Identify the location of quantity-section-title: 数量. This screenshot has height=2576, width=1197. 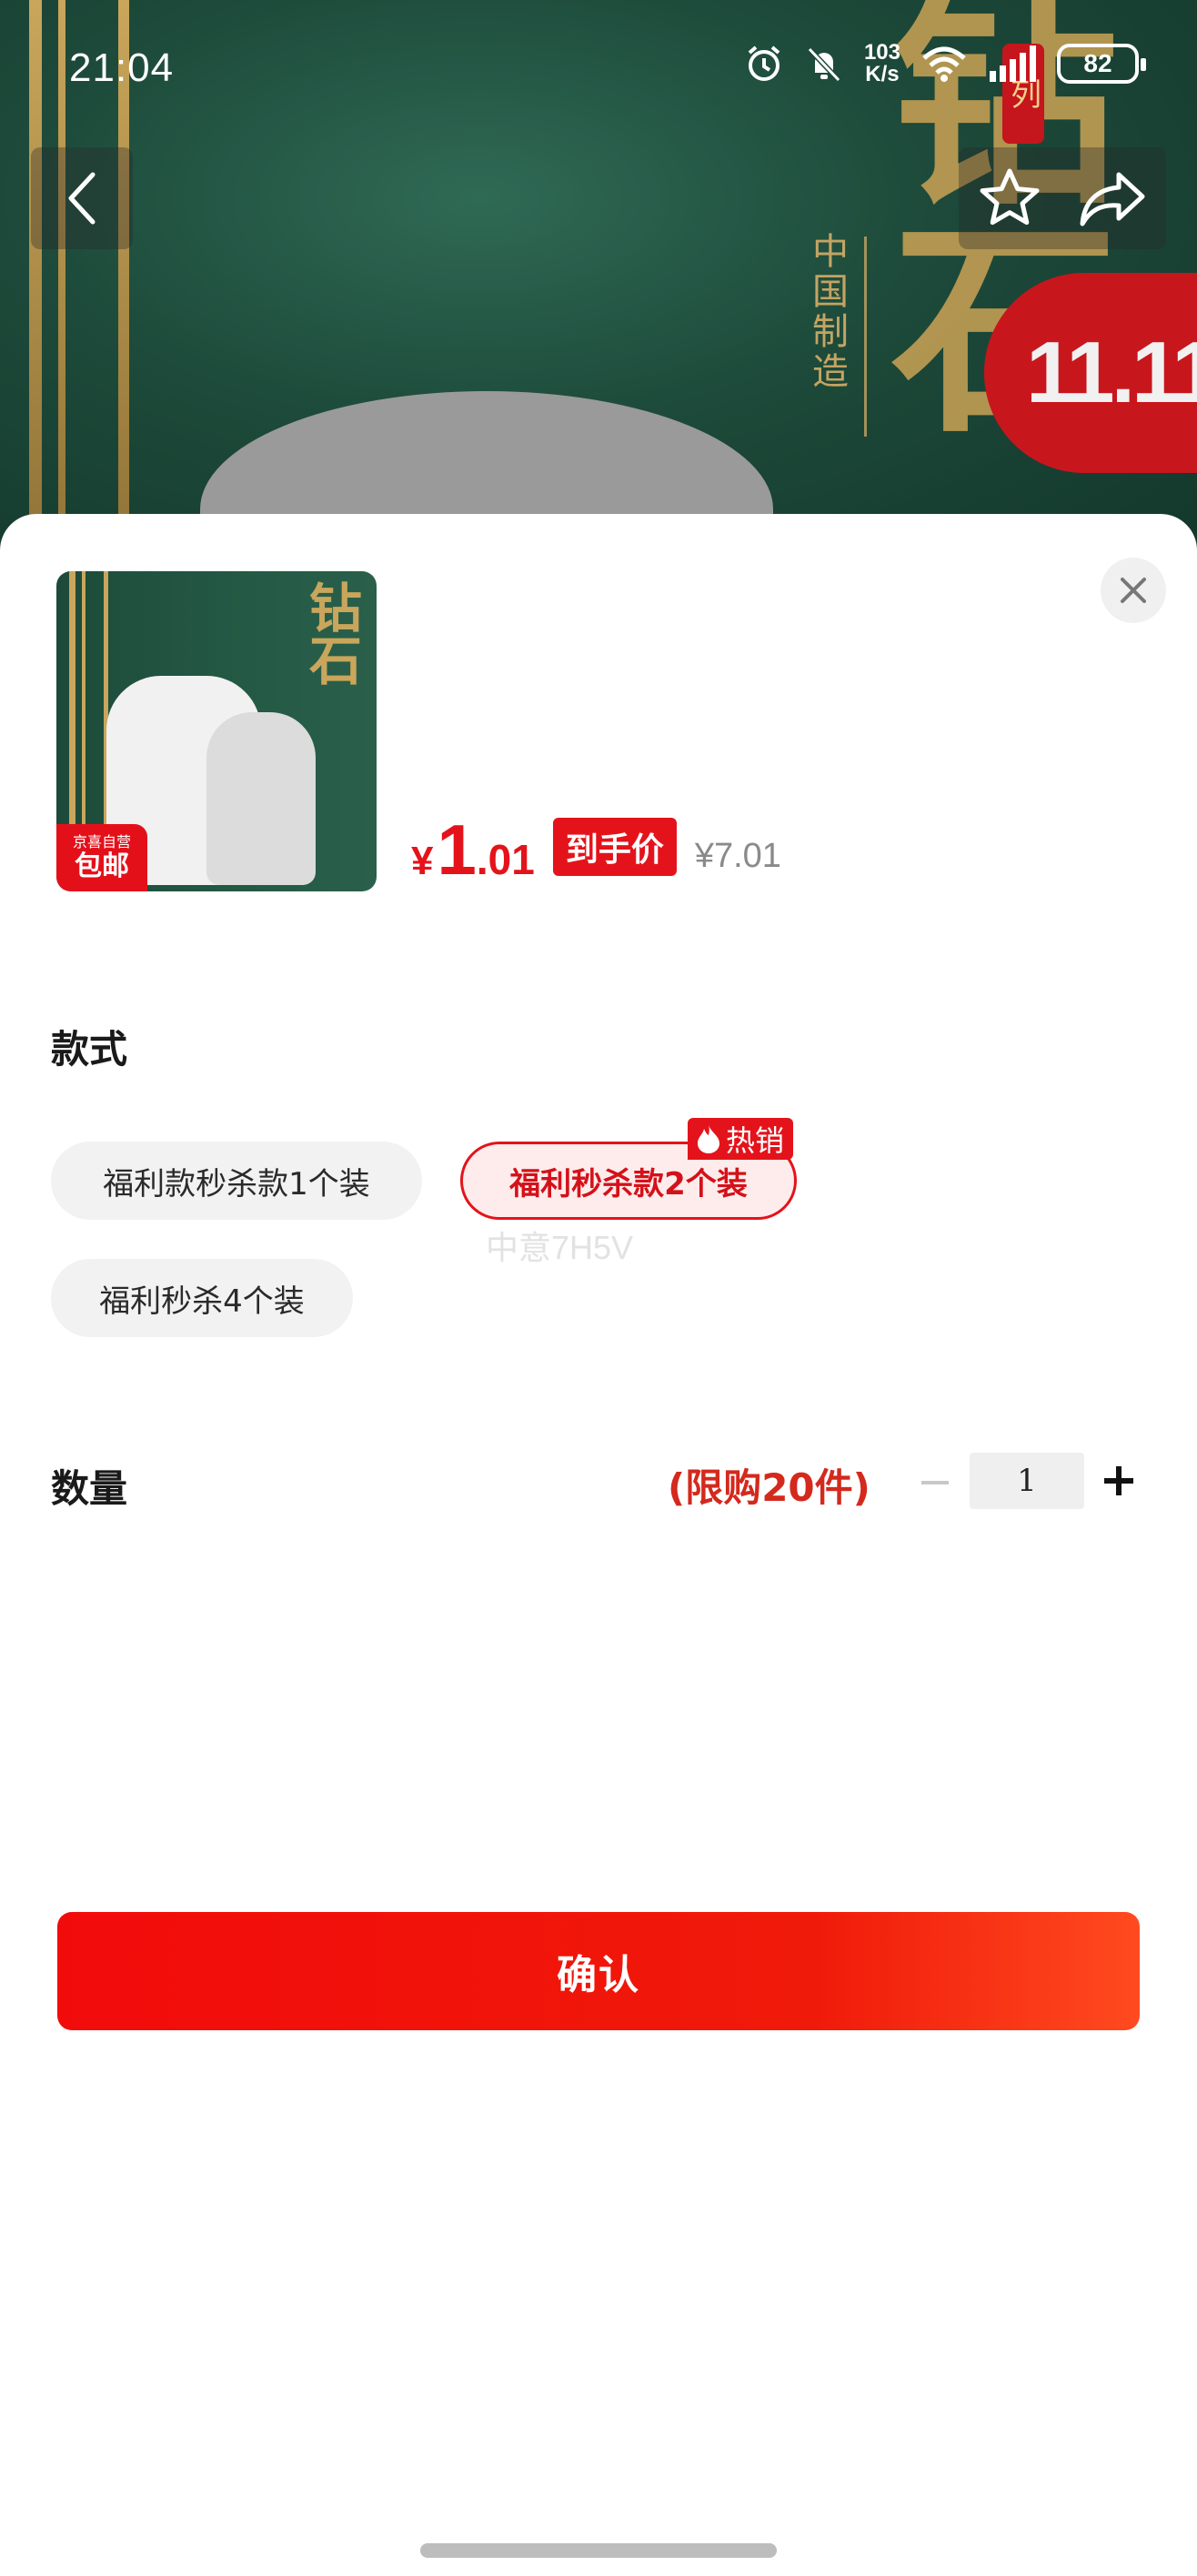
(89, 1488).